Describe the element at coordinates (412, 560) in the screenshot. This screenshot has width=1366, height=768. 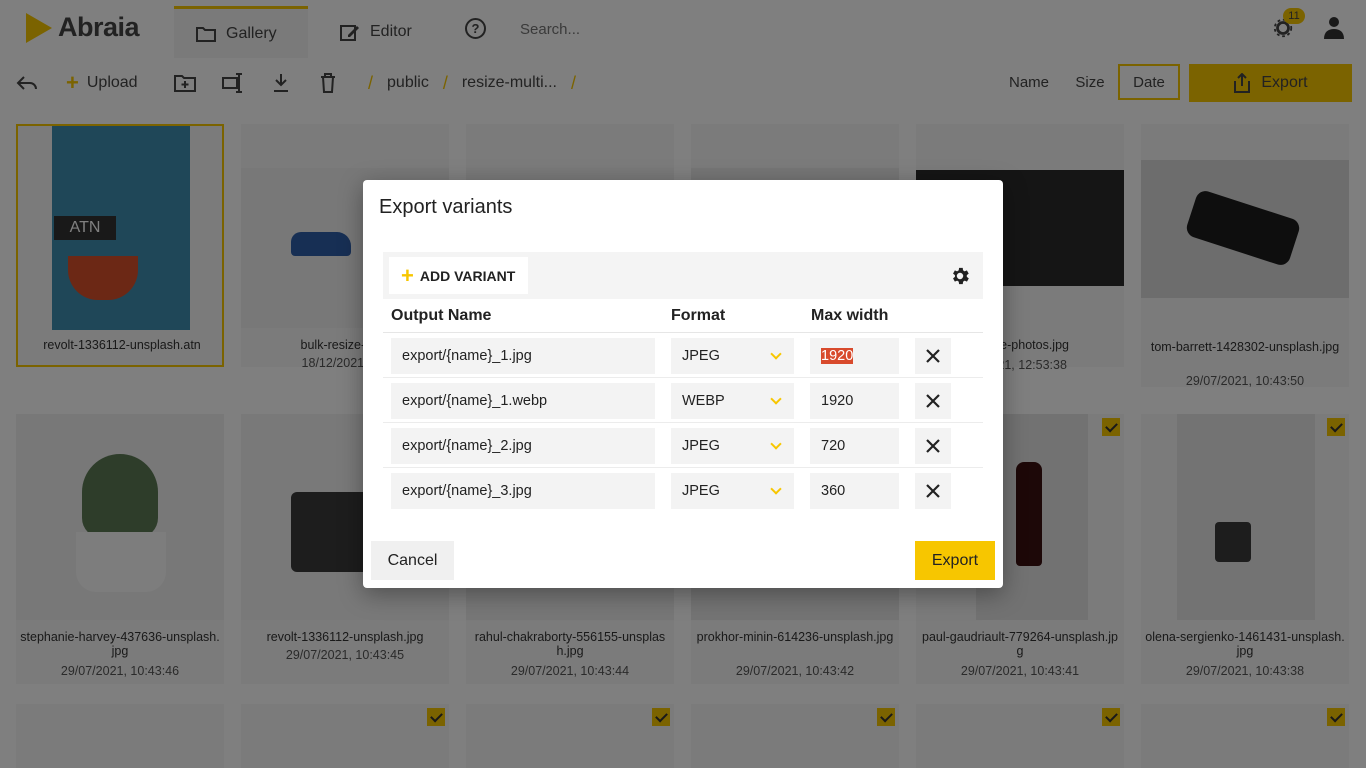
I see `cancel-button: Cancel` at that location.